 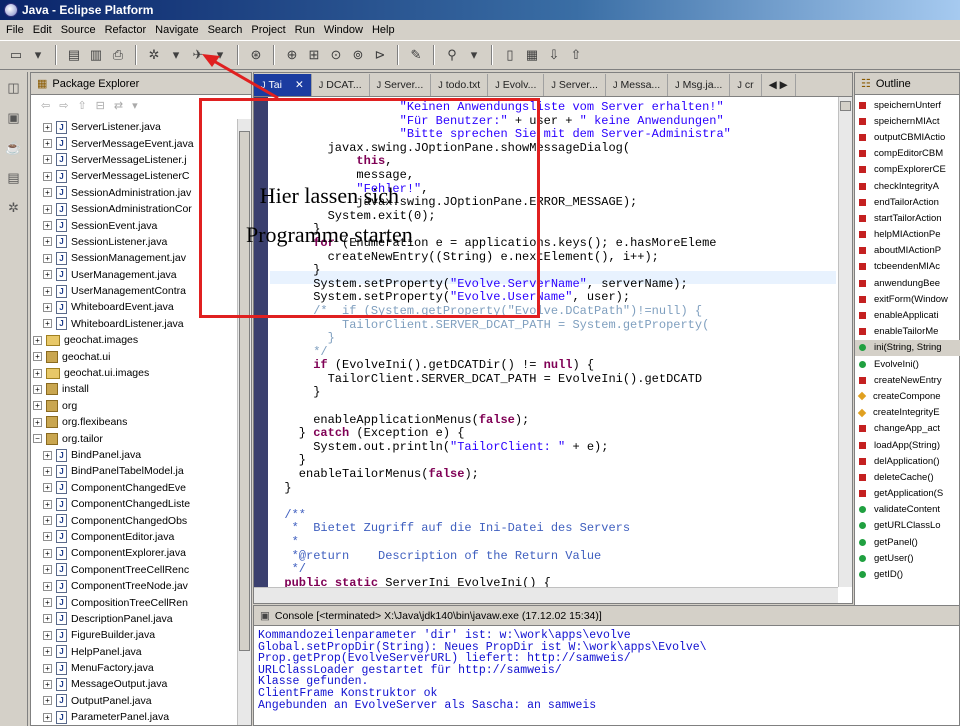 I want to click on open-perspective-icon: ◫, so click(x=14, y=88).